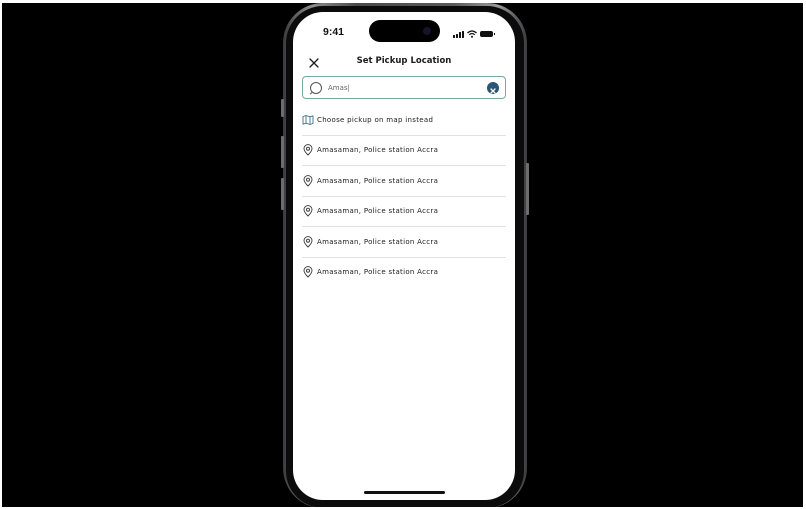 This screenshot has height=509, width=806. What do you see at coordinates (282, 108) in the screenshot?
I see `action-button` at bounding box center [282, 108].